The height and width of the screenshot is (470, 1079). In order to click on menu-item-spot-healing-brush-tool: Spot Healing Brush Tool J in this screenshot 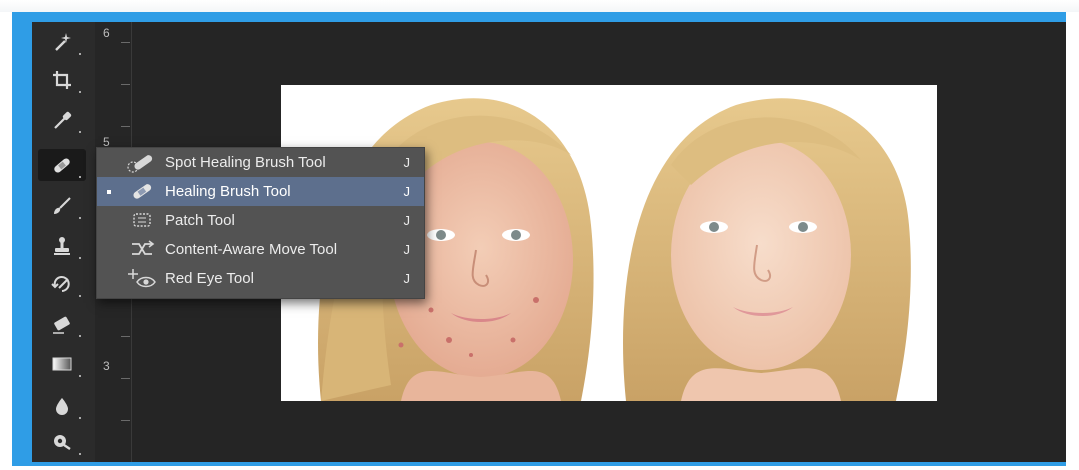, I will do `click(260, 162)`.